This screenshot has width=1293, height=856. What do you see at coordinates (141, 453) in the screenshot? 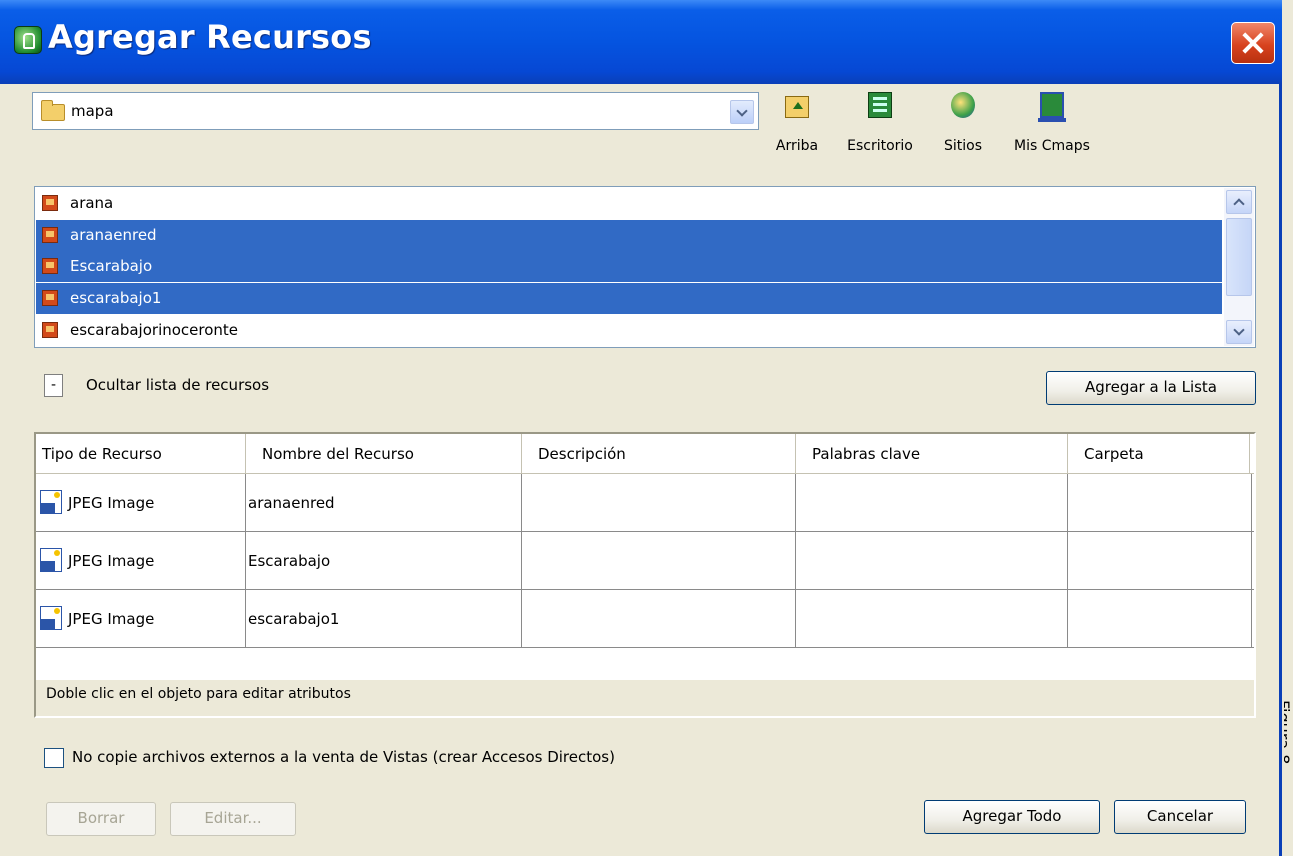
I see `column-header: Tipo de Recurso` at bounding box center [141, 453].